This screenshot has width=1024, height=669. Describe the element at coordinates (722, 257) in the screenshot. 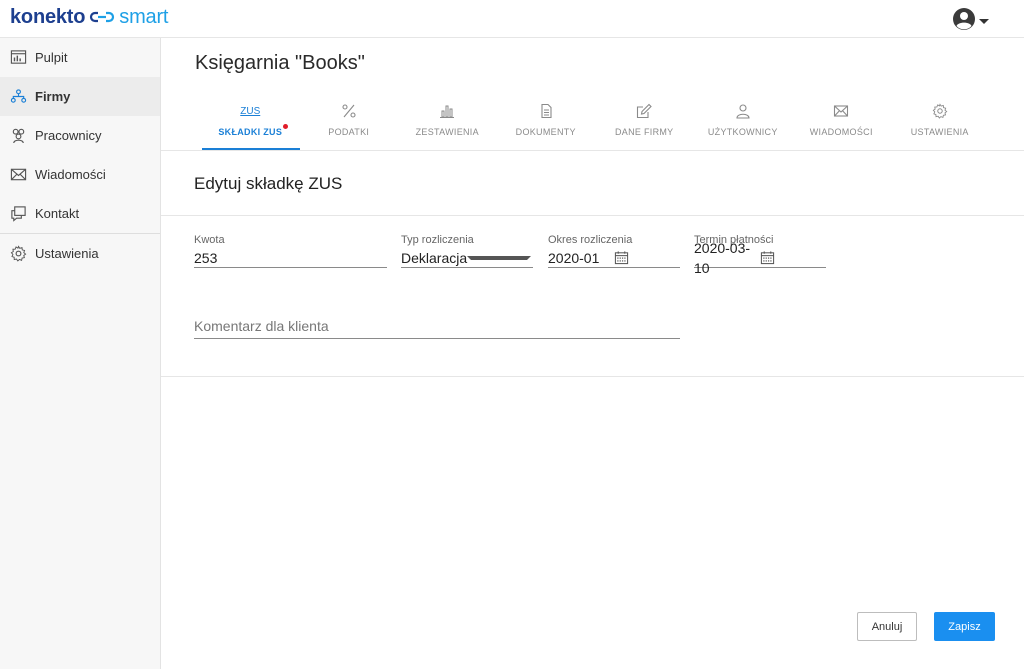

I see `payment-due-value: 2020-03-10` at that location.